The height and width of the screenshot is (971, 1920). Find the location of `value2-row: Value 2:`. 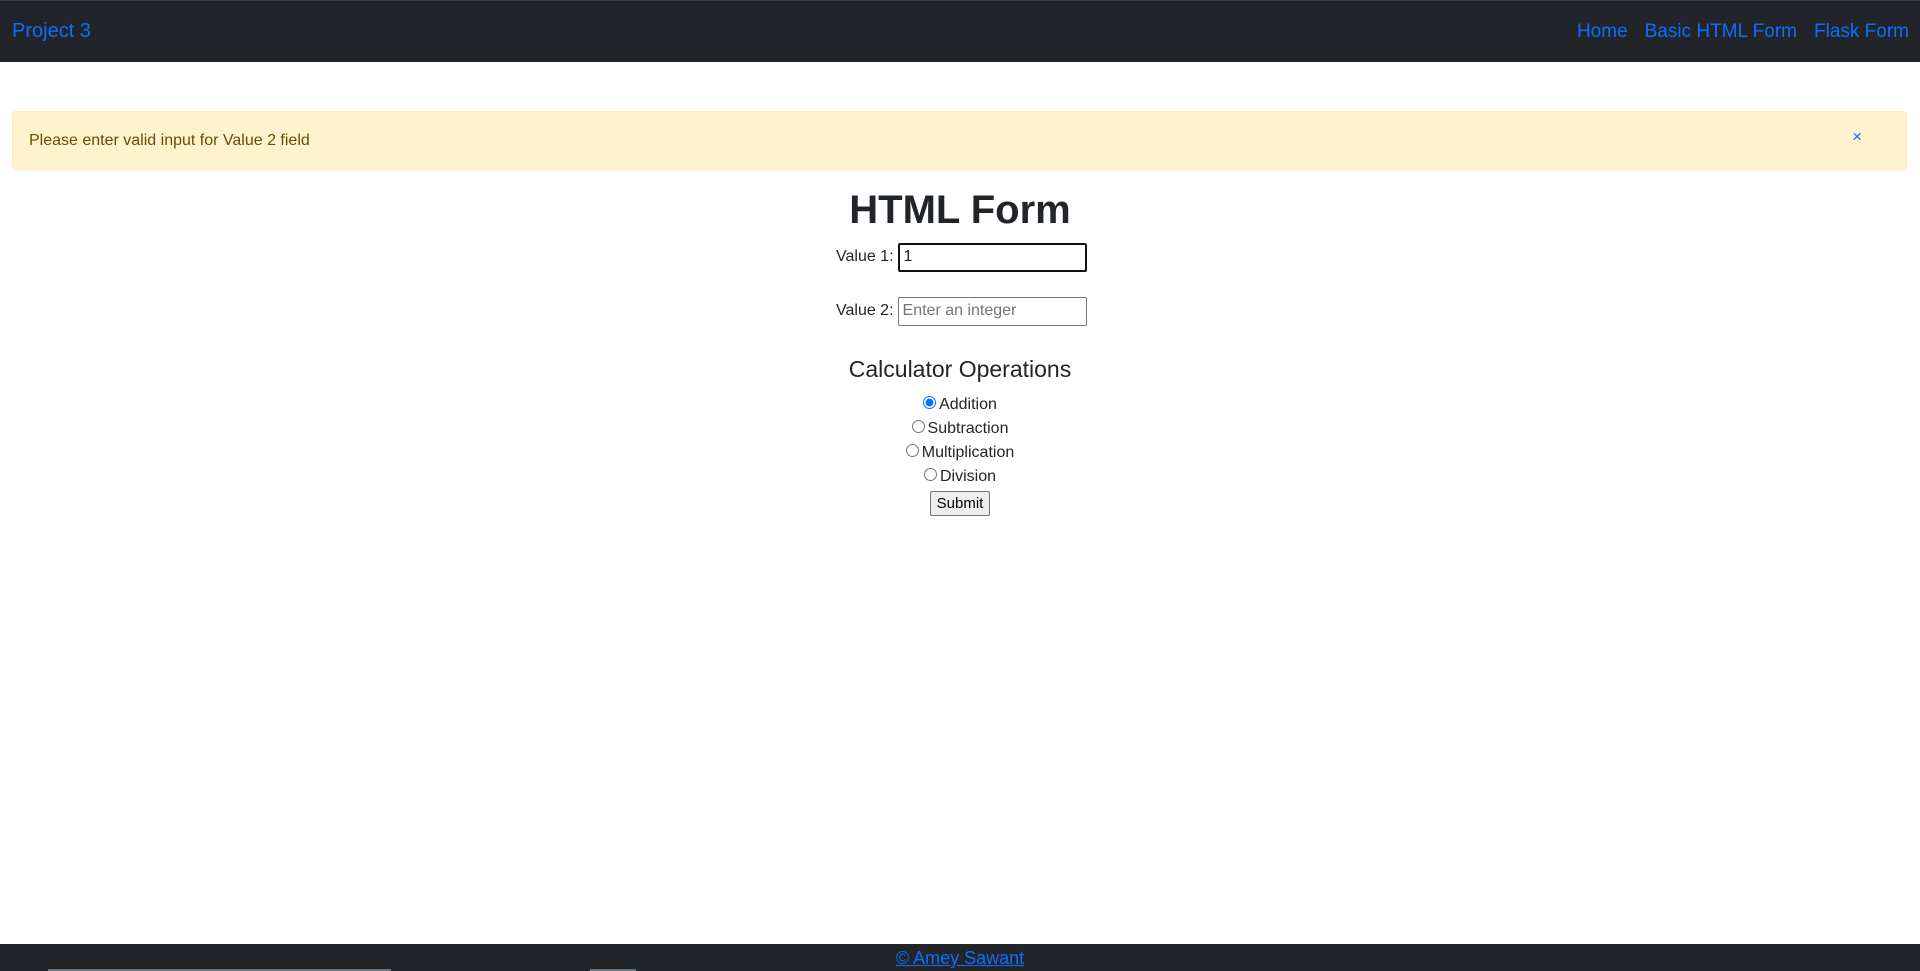

value2-row: Value 2: is located at coordinates (961, 311).